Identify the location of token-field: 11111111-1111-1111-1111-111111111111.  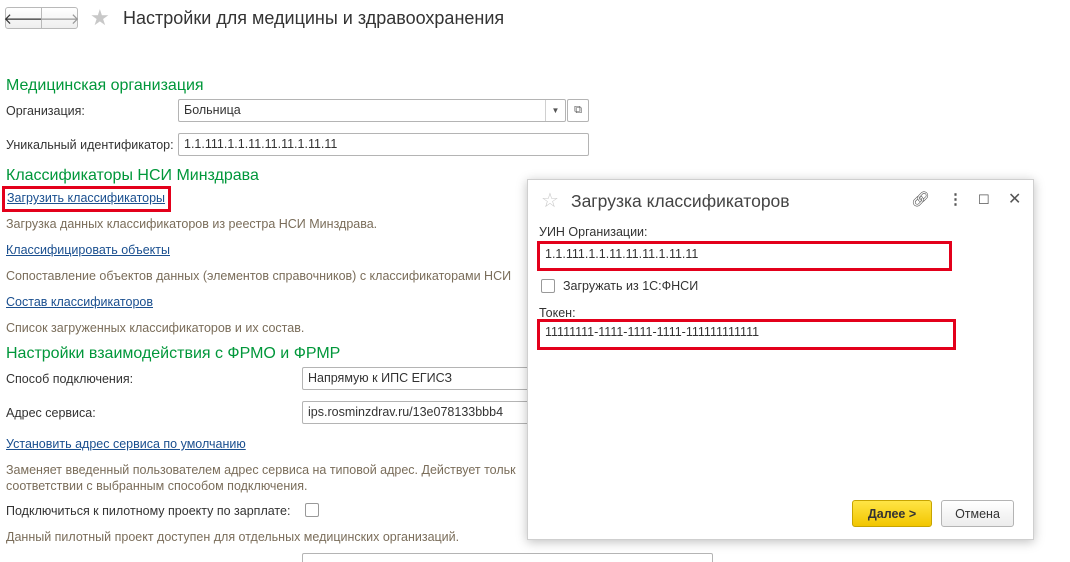
(746, 334).